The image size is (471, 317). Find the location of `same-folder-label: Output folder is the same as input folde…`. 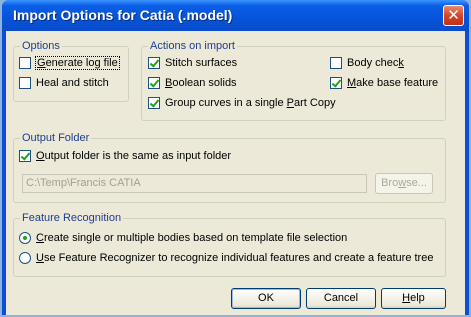

same-folder-label: Output folder is the same as input folde… is located at coordinates (134, 156).